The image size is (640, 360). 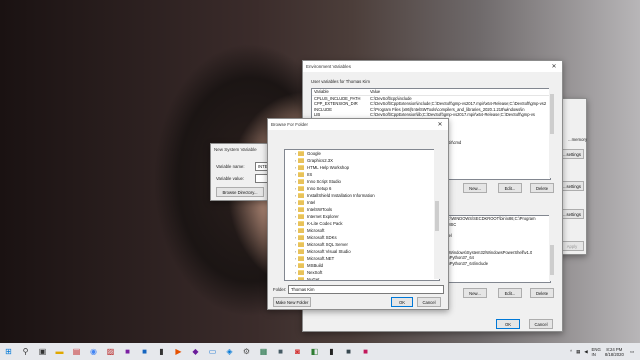 I want to click on folder-tree-label: IIS, so click(x=310, y=174).